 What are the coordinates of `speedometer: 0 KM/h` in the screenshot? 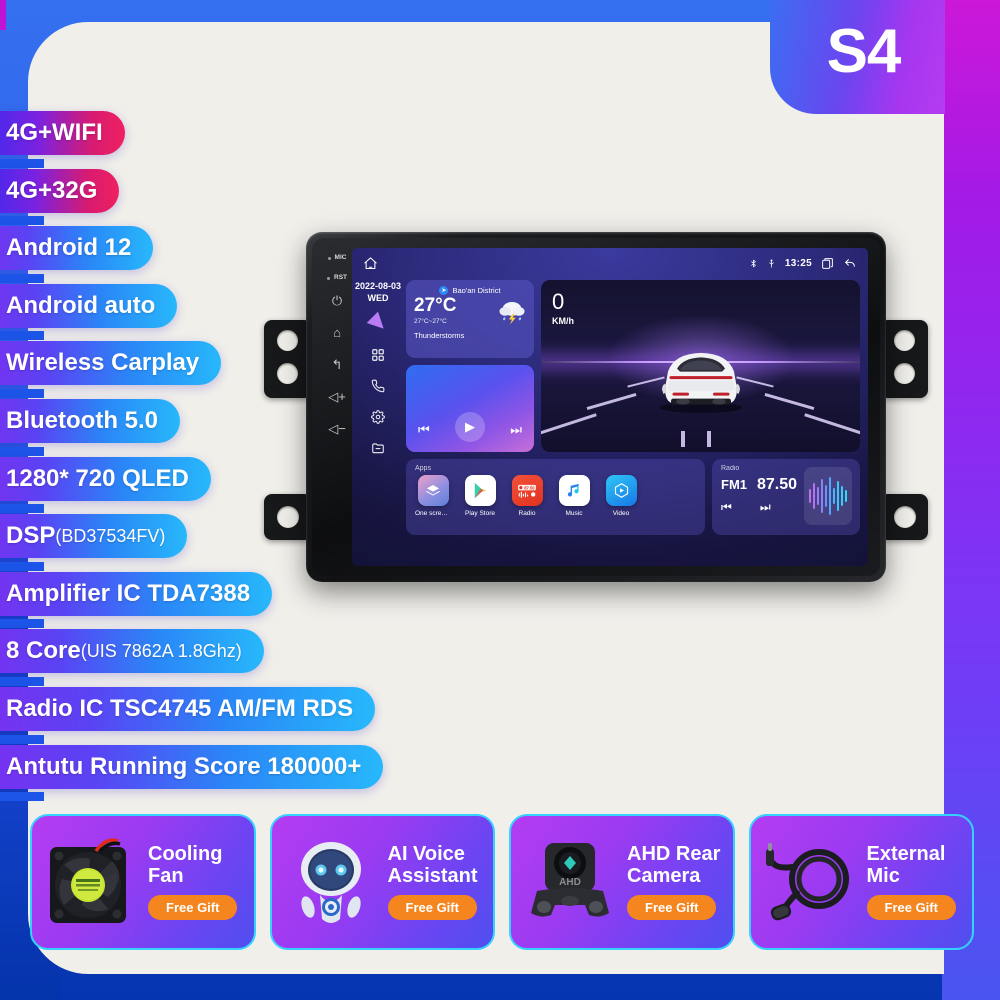 It's located at (563, 308).